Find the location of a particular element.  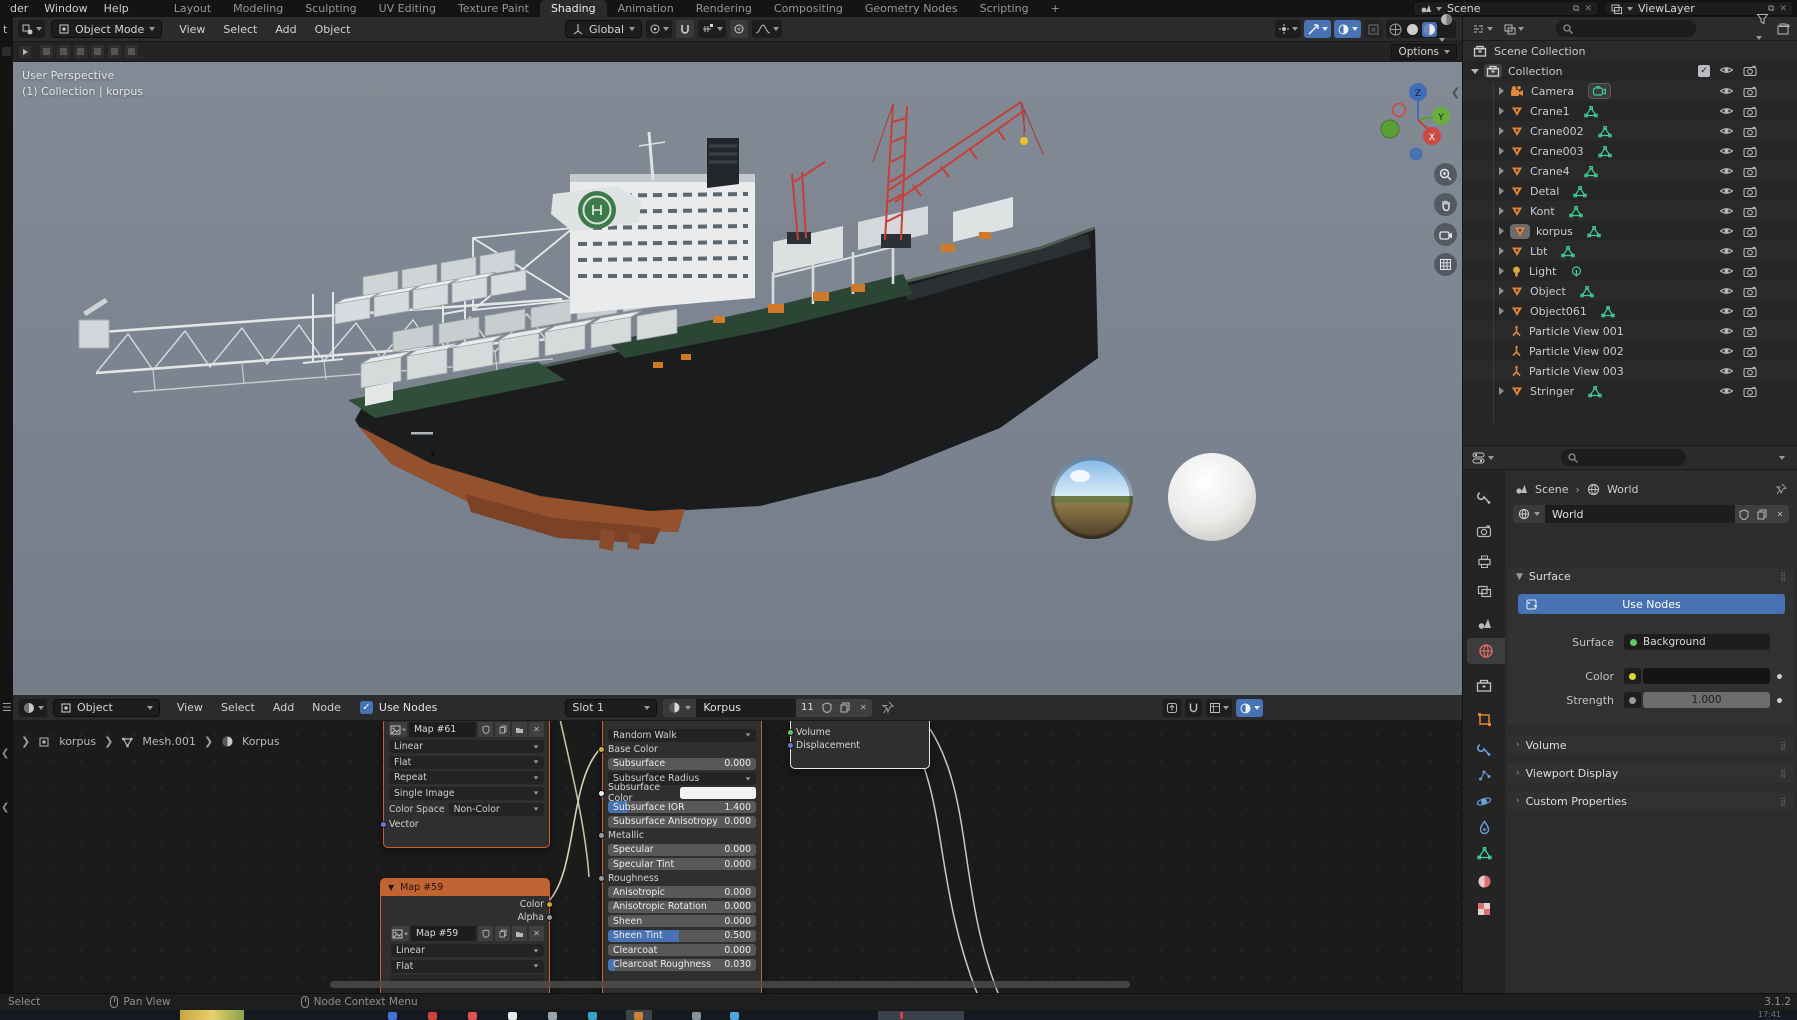

outliner-row-stringer: Stringer is located at coordinates (1630, 391).